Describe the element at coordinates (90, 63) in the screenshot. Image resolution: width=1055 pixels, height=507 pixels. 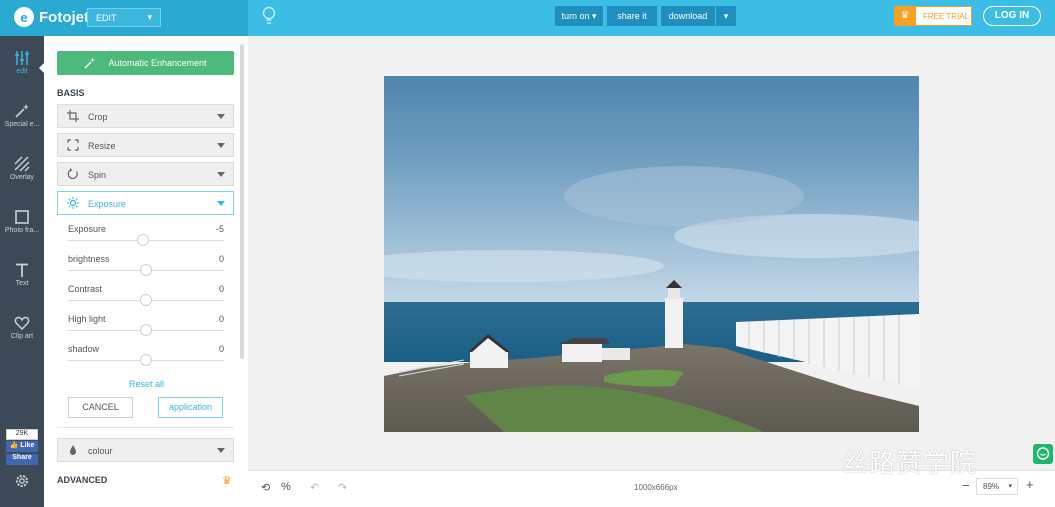
I see `sparkle-wand-icon` at that location.